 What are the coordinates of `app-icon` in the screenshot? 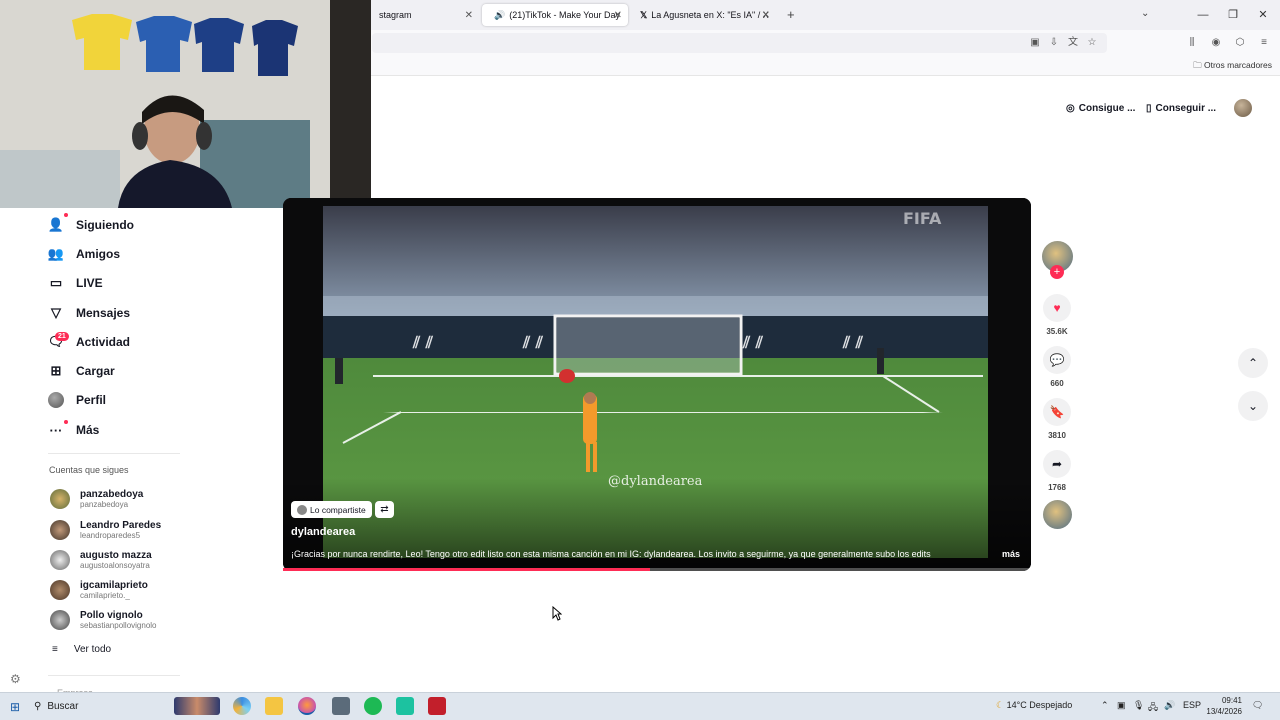 It's located at (341, 706).